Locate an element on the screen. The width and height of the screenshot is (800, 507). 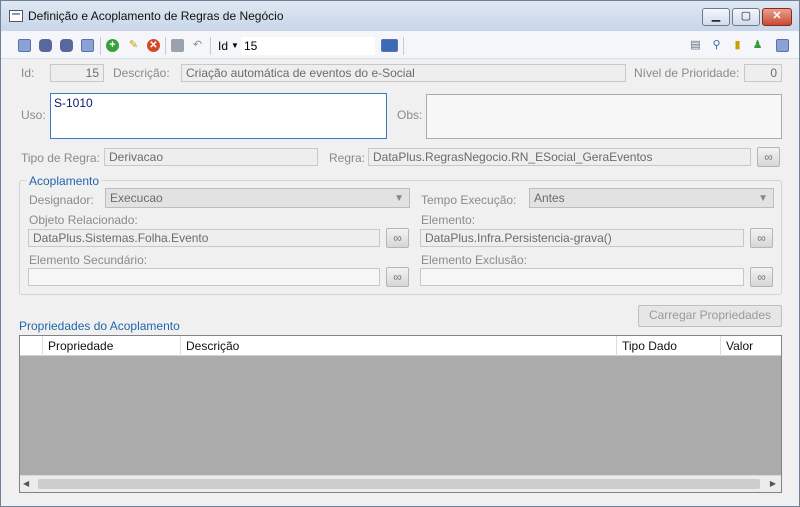
obs-label: Obs: is located at coordinates (410, 115).